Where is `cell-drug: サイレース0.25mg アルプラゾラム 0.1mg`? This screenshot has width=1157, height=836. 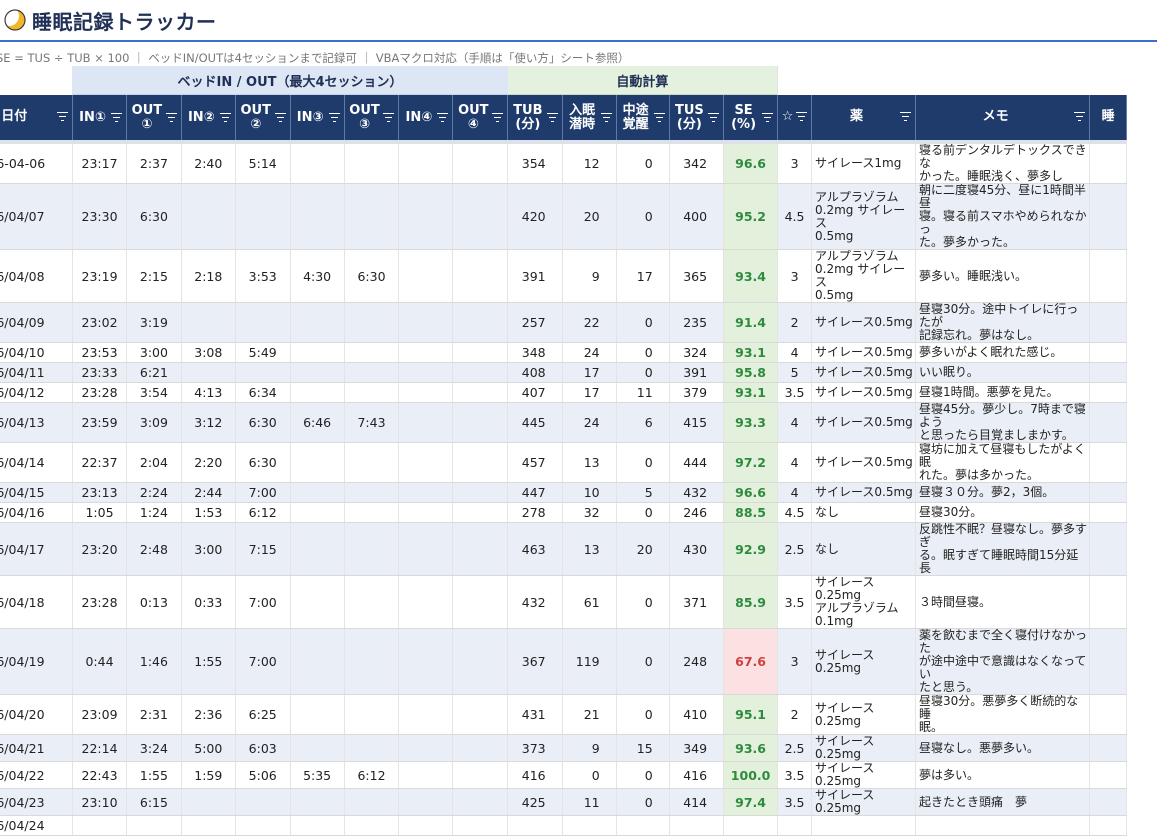
cell-drug: サイレース0.25mg アルプラゾラム 0.1mg is located at coordinates (863, 602).